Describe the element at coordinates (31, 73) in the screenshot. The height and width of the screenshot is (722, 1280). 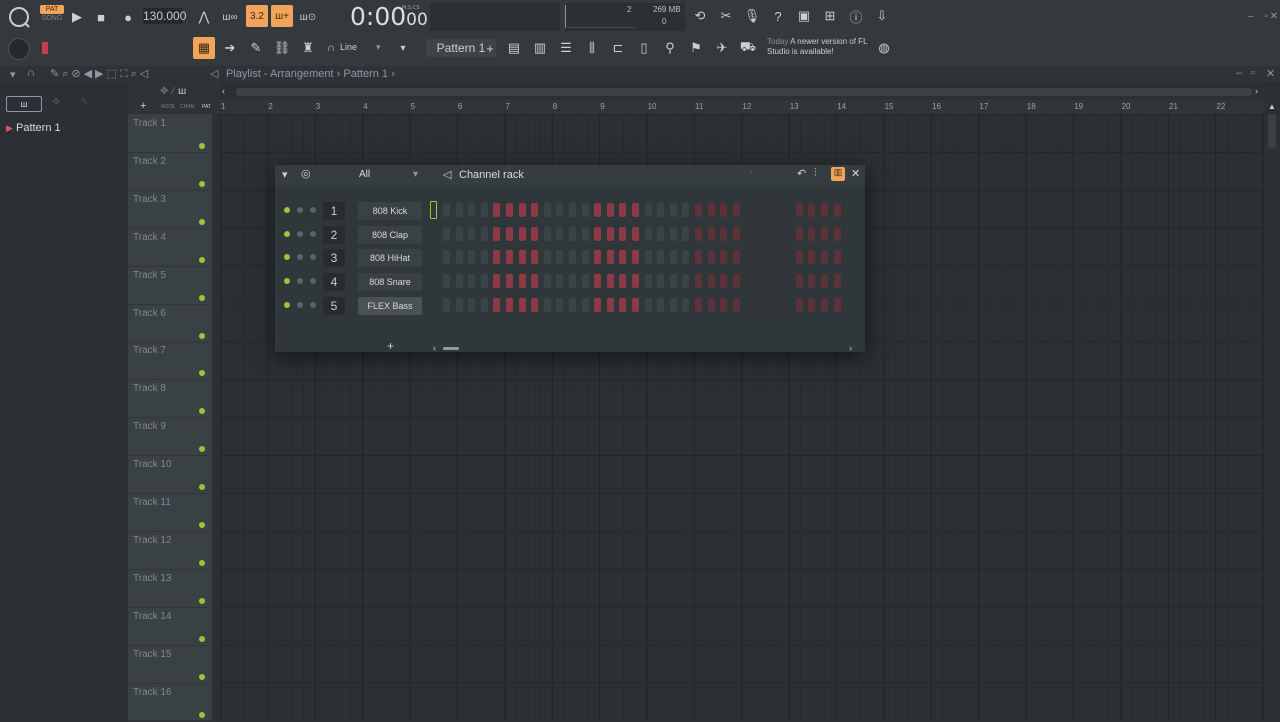
I see `magnet-icon: ∩` at that location.